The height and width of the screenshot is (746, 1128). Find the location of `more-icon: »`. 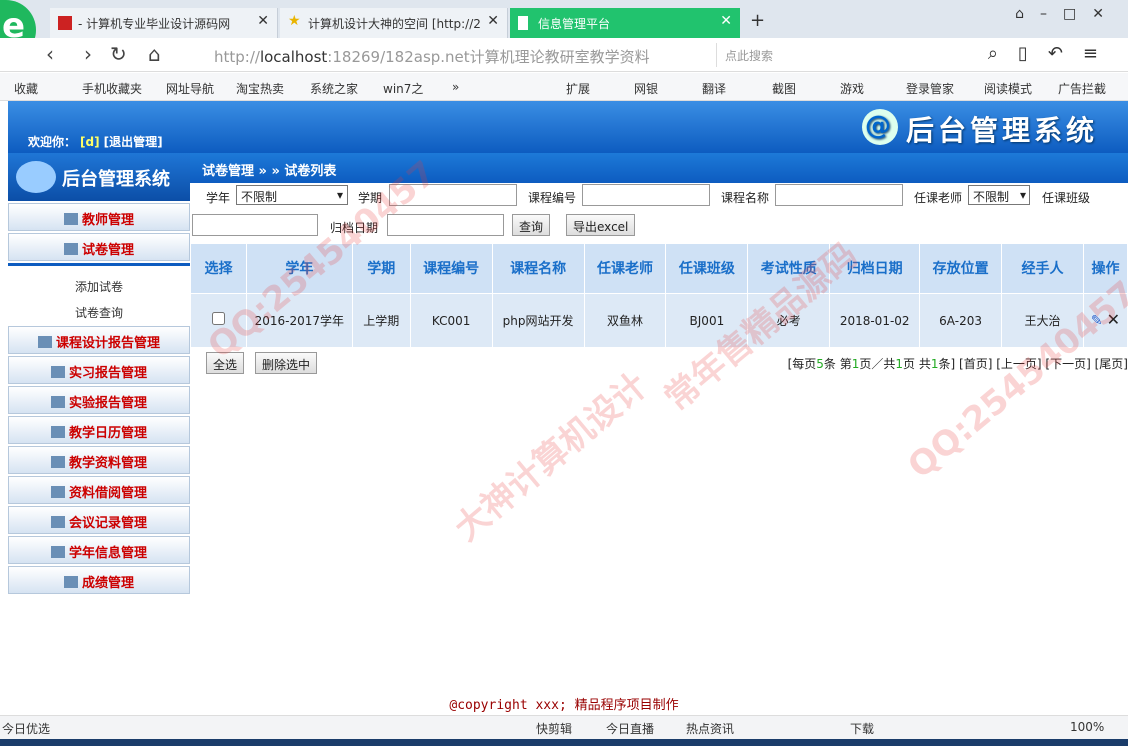

more-icon: » is located at coordinates (455, 87).